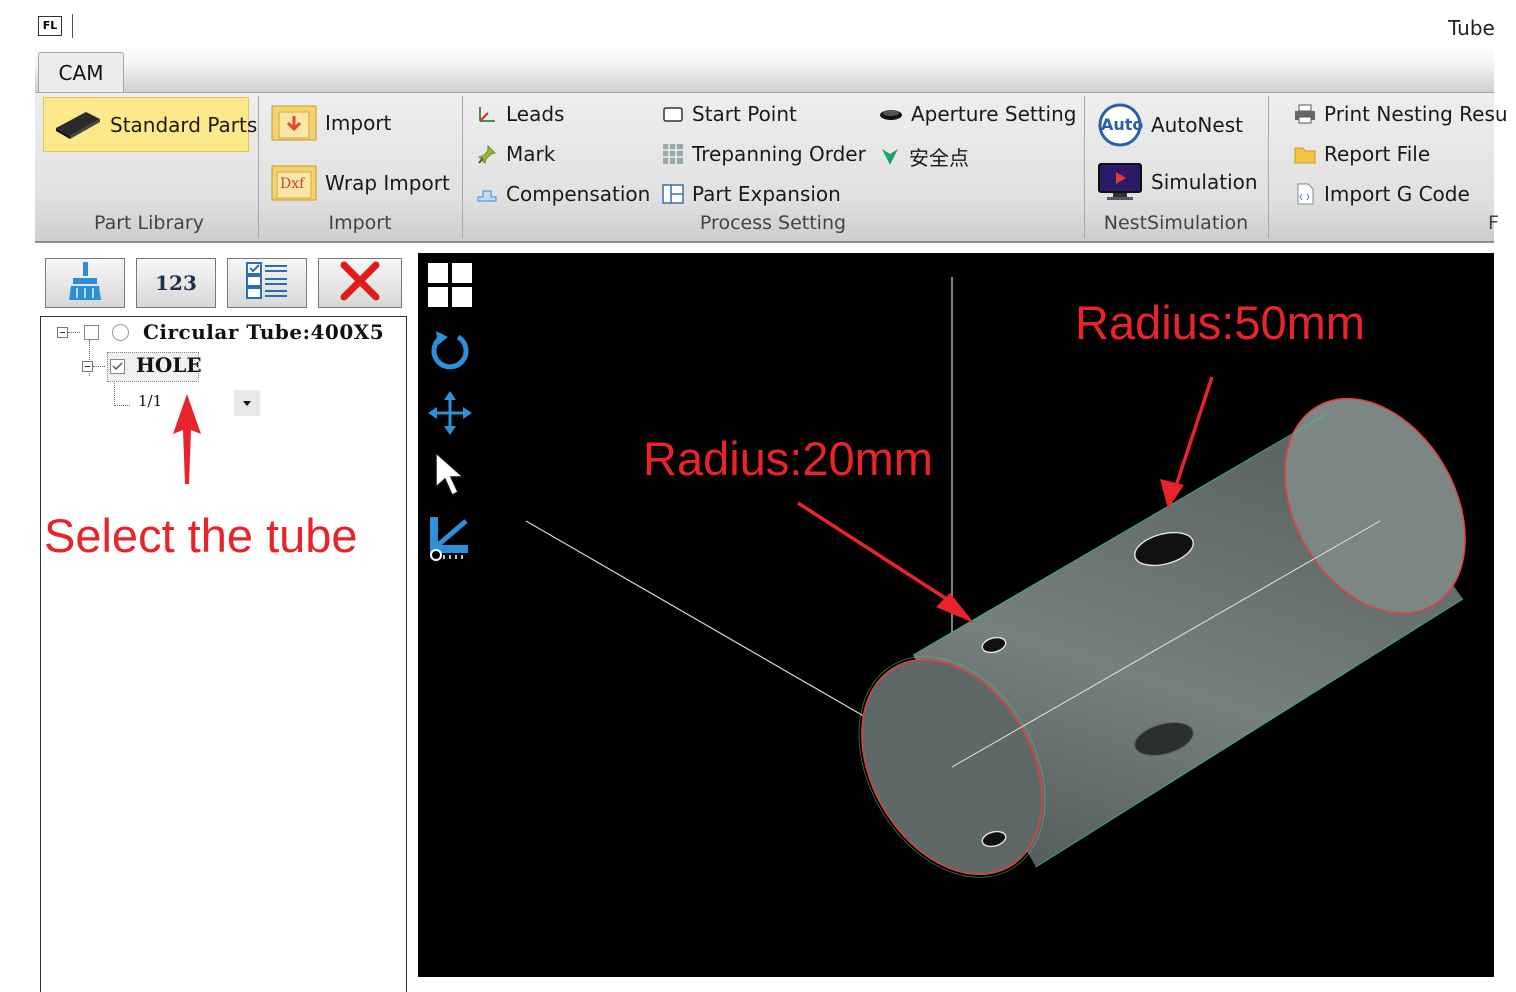 The image size is (1516, 992). What do you see at coordinates (387, 183) in the screenshot?
I see `wrap-import-label: Wrap Import` at bounding box center [387, 183].